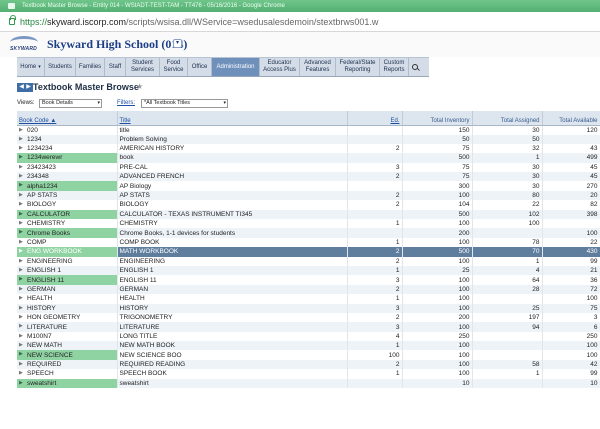 This screenshot has height=429, width=600. What do you see at coordinates (375, 118) in the screenshot?
I see `column-header-edition: Ed.` at bounding box center [375, 118].